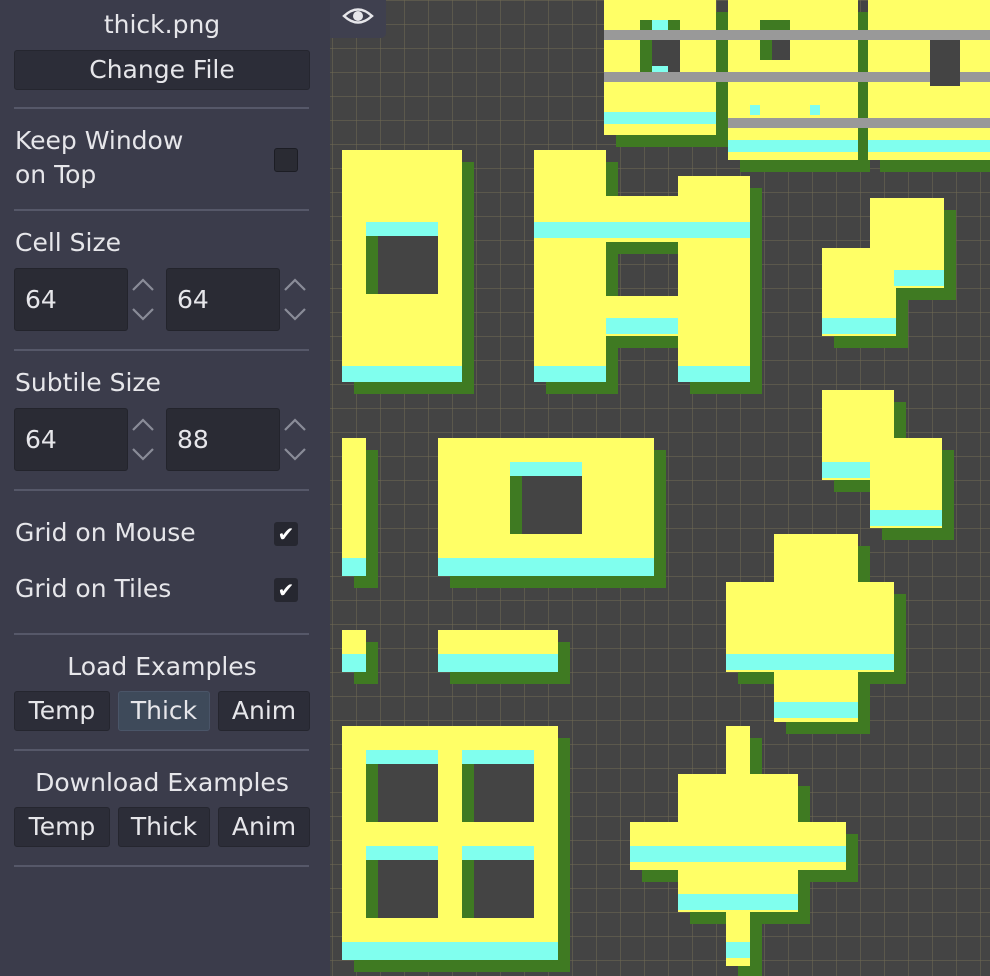 The height and width of the screenshot is (976, 990). I want to click on change-file-button: Change File, so click(162, 70).